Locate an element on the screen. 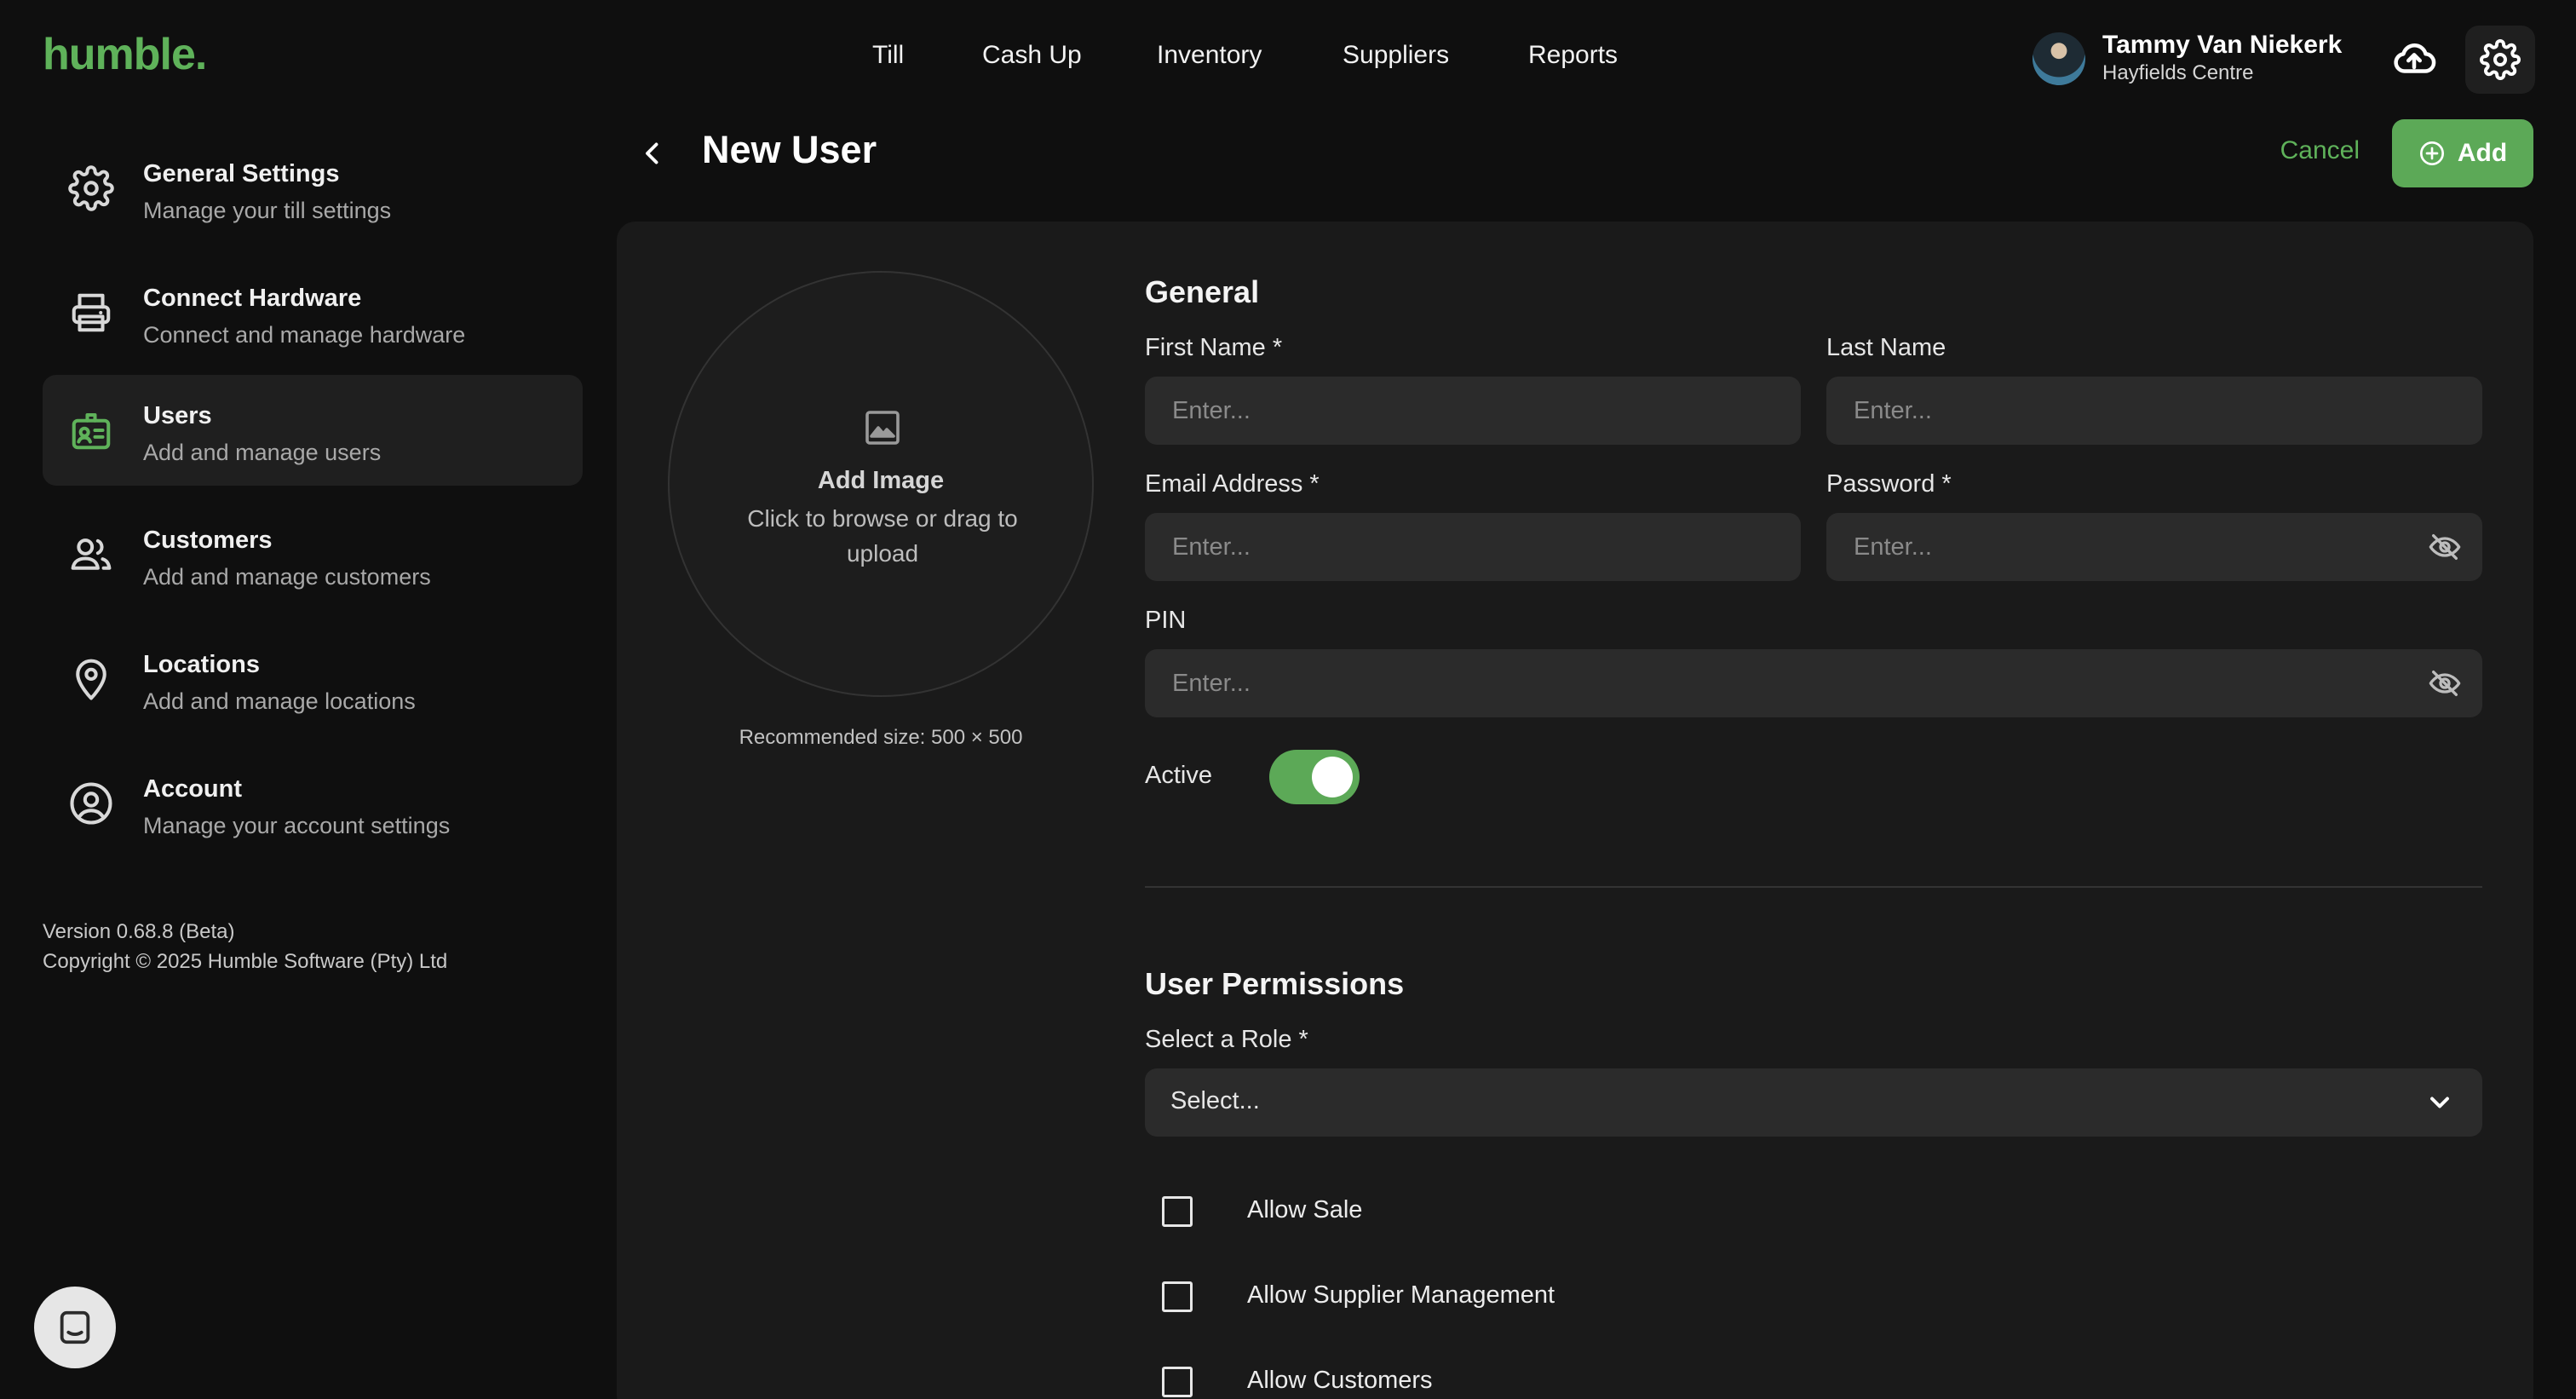 The height and width of the screenshot is (1399, 2576). upload-subtitle: Click to browse or drag to upload is located at coordinates (882, 536).